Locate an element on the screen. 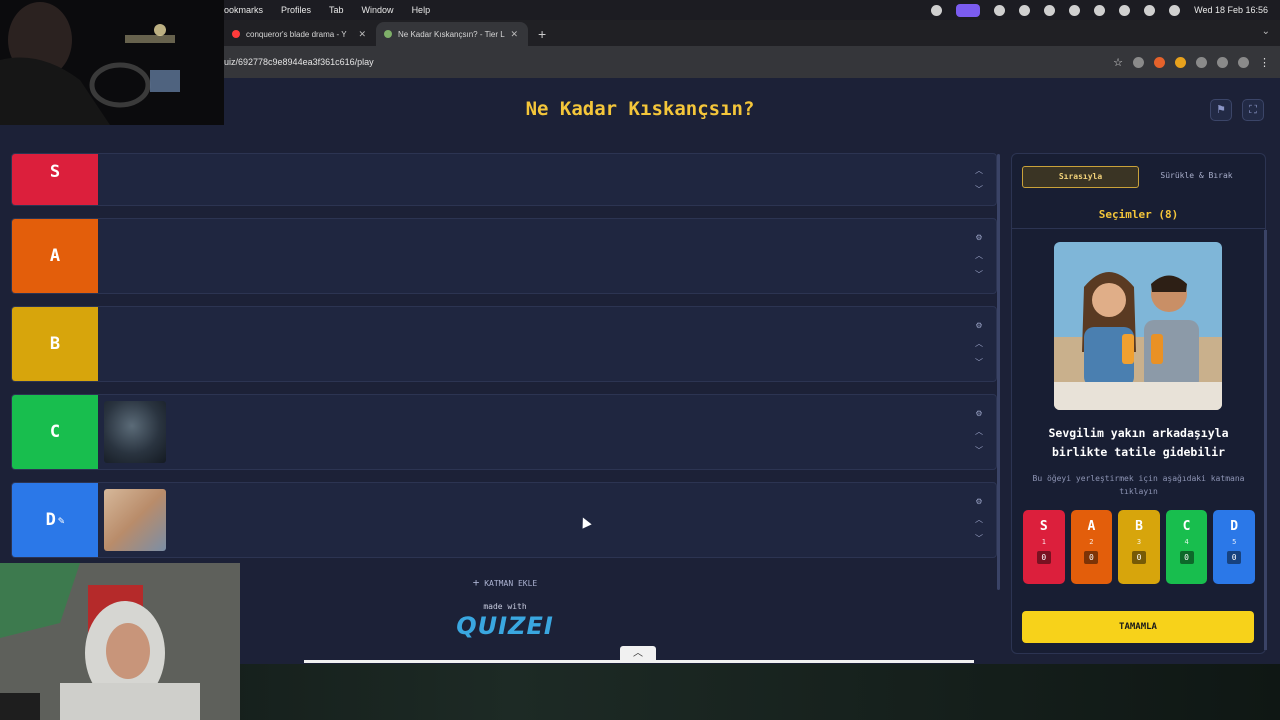  add-layer-label: KATMAN EKLE is located at coordinates (511, 583).